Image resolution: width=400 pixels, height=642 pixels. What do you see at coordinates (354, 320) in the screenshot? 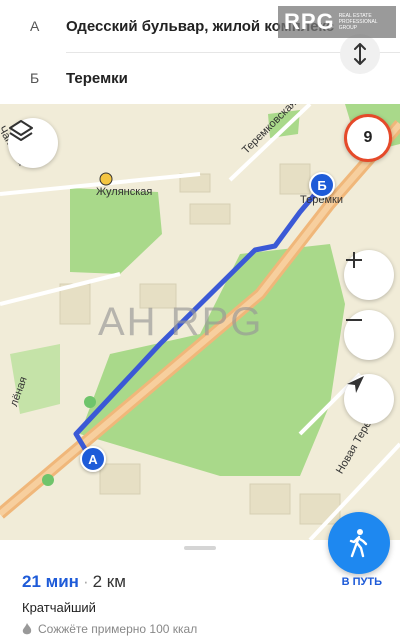
I see `minus-icon` at bounding box center [354, 320].